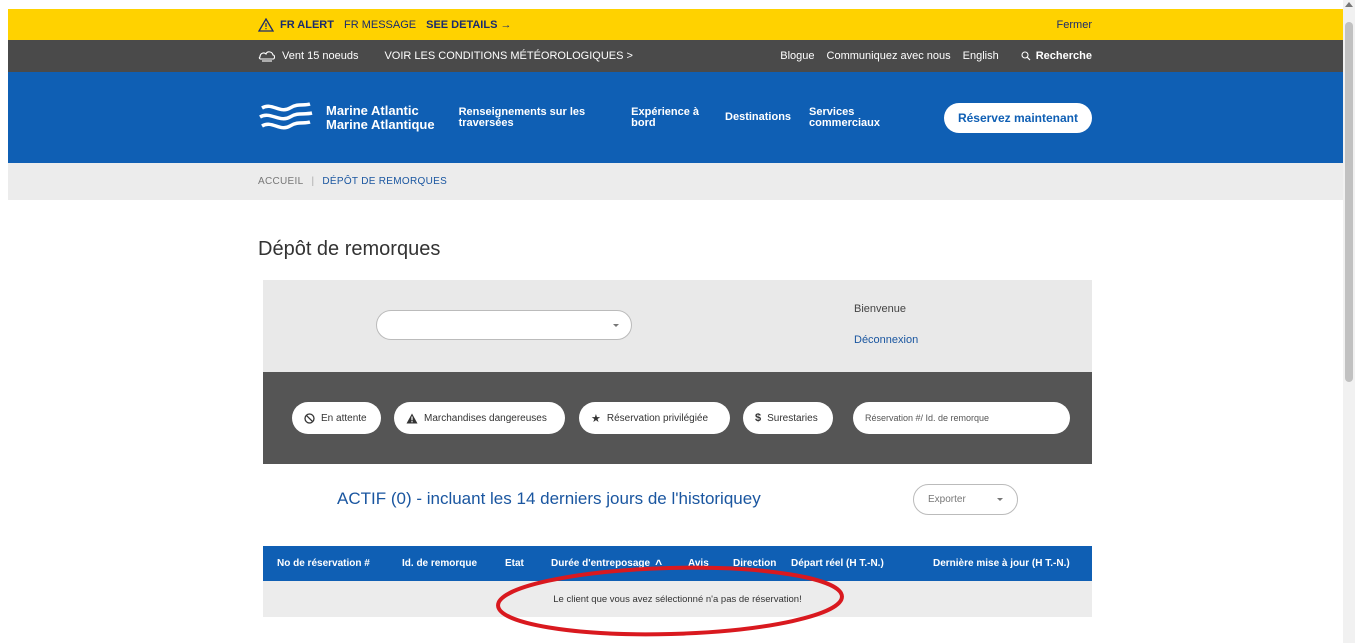 Image resolution: width=1355 pixels, height=643 pixels. Describe the element at coordinates (522, 117) in the screenshot. I see `nav-item-crossings: Renseignements sur les traversées` at that location.